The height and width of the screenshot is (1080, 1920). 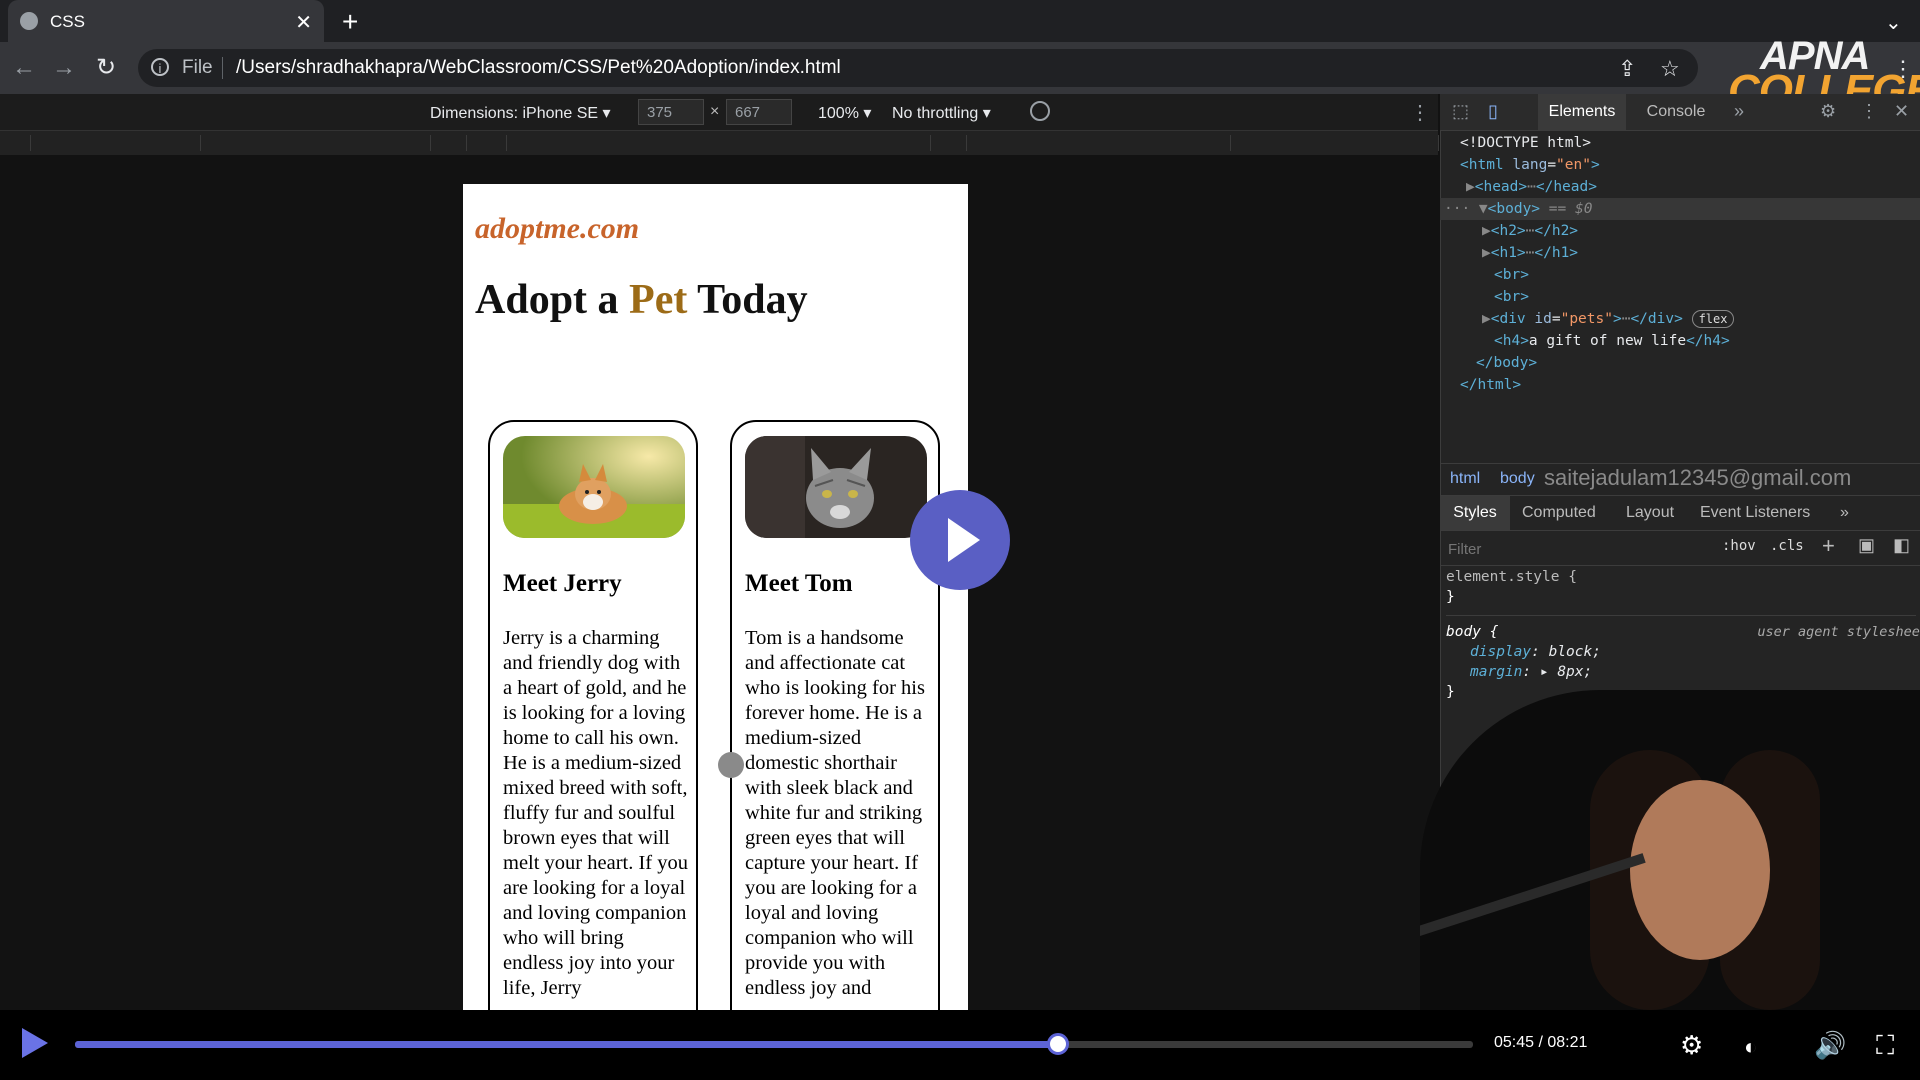 What do you see at coordinates (1681, 577) in the screenshot?
I see `element-style-rule: element.style {` at bounding box center [1681, 577].